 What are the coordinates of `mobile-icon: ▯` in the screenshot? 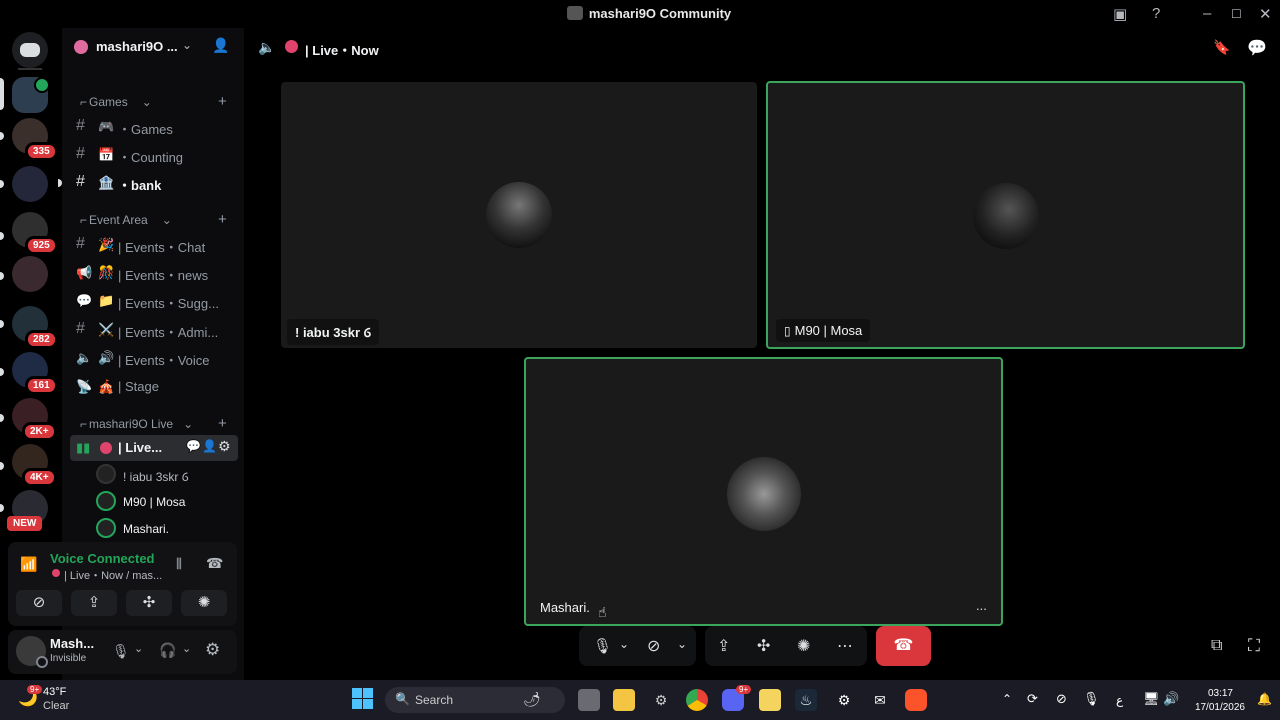 It's located at (787, 331).